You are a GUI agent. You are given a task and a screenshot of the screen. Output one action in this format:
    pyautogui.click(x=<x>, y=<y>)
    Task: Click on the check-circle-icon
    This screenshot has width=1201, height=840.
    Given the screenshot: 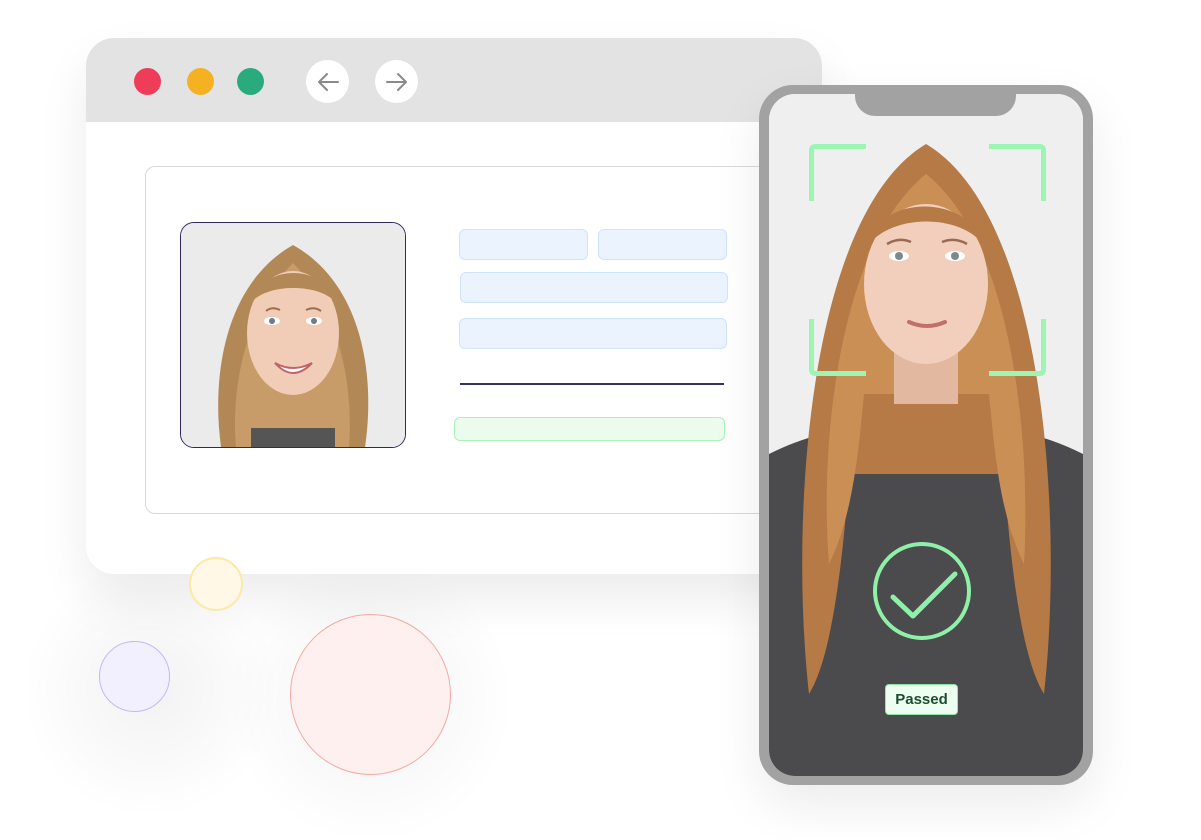 What is the action you would take?
    pyautogui.click(x=922, y=591)
    